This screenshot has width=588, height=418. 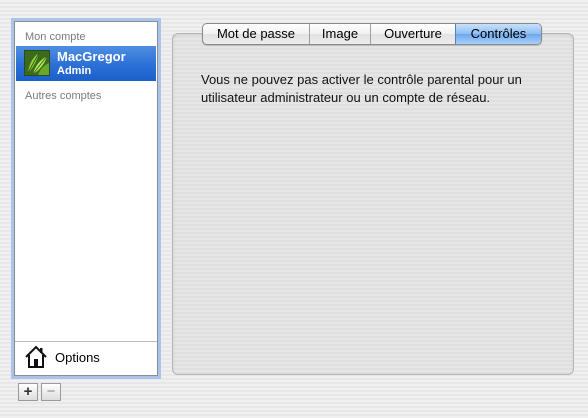 I want to click on tab-bar: Mot de passe Image Ouverture Contrôles, so click(x=372, y=34).